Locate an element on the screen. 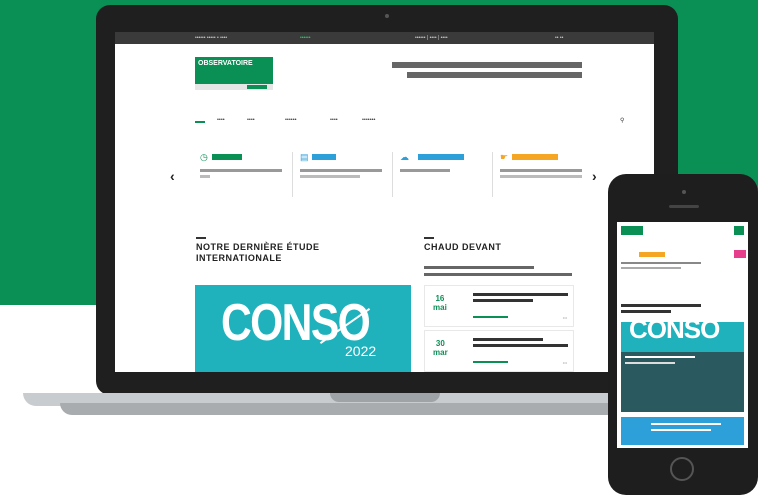  event-month: mai is located at coordinates (440, 307).